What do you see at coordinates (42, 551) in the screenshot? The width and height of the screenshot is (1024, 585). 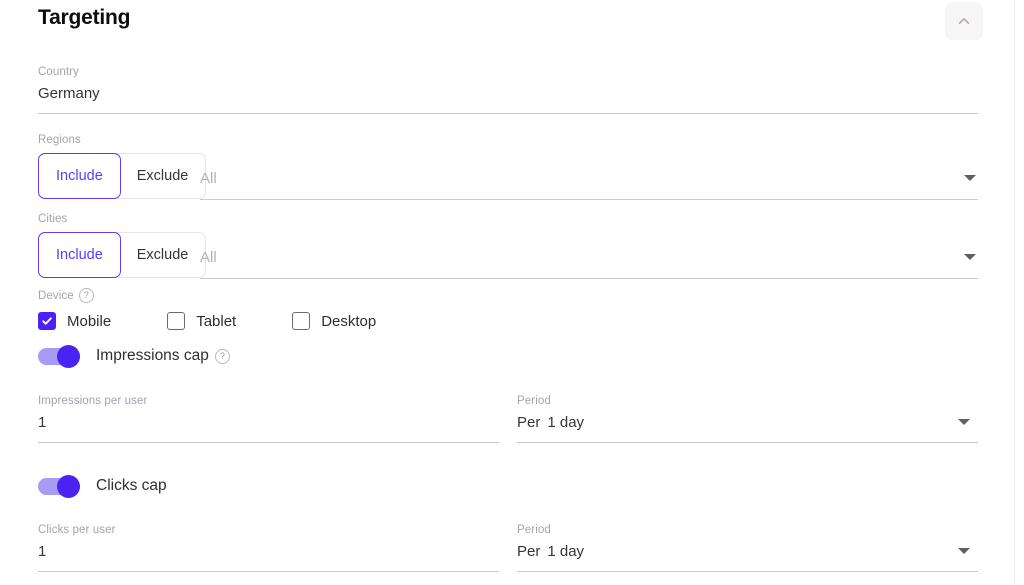 I see `clicks-per-user-value: 1` at bounding box center [42, 551].